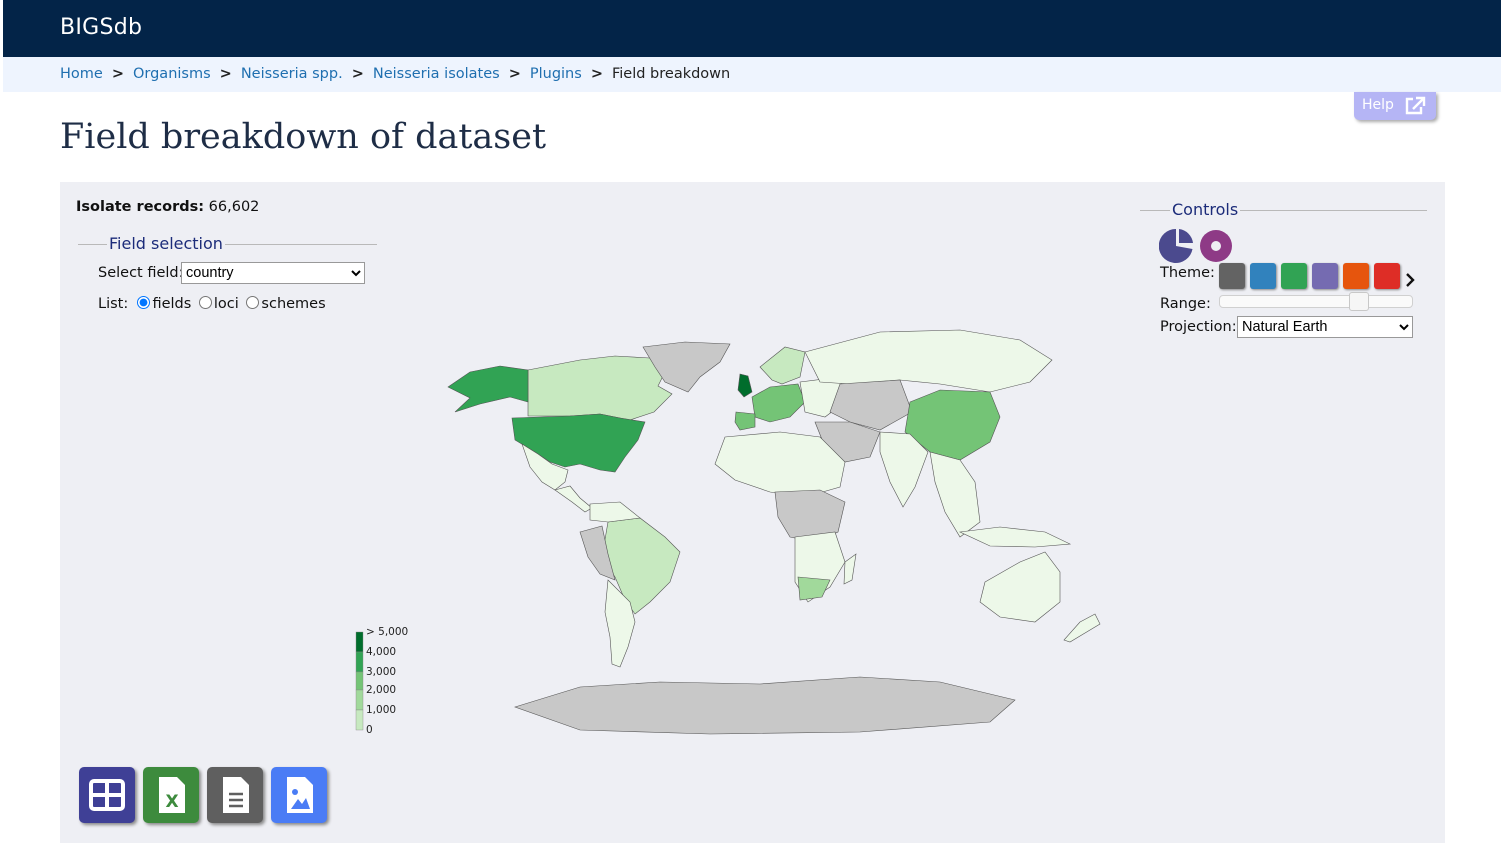 The height and width of the screenshot is (851, 1504). Describe the element at coordinates (381, 690) in the screenshot. I see `legend-label: 2,000` at that location.